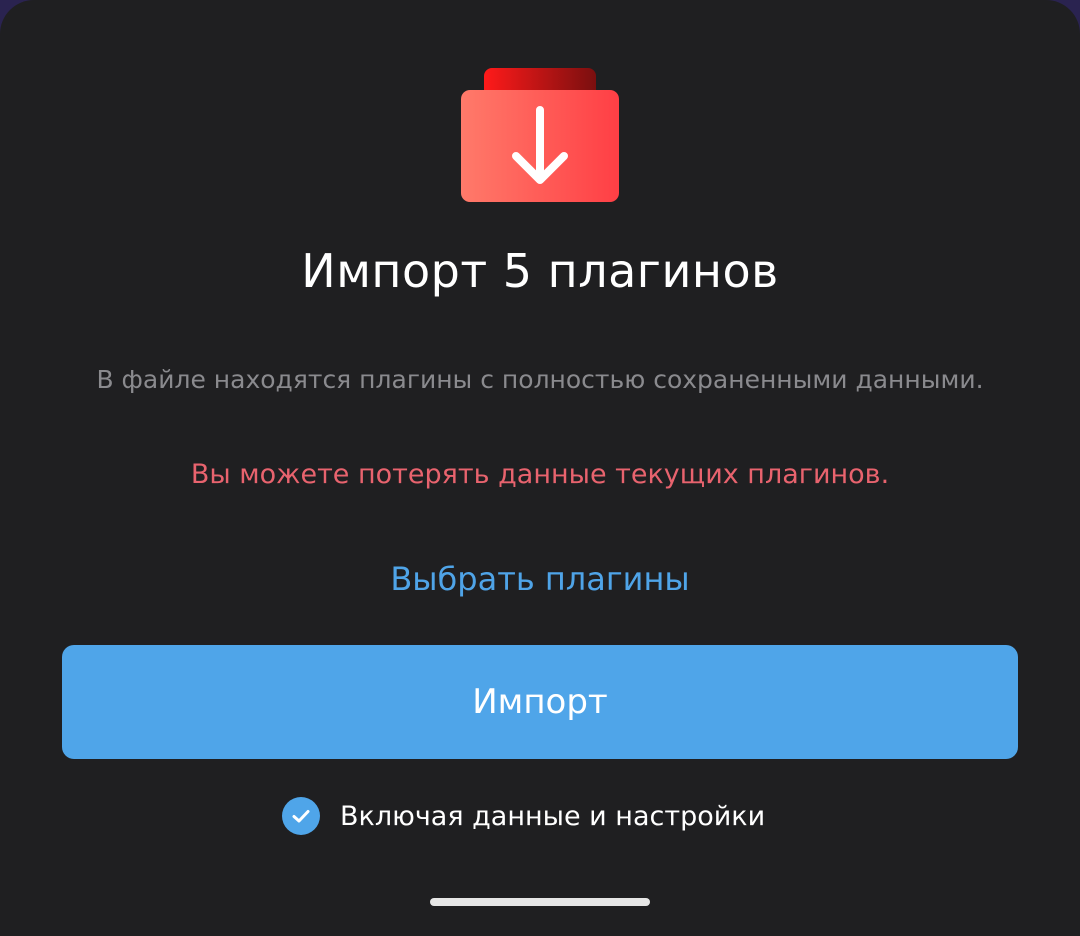 The image size is (1080, 936). Describe the element at coordinates (553, 816) in the screenshot. I see `include-data-label: Включая данные и настройки` at that location.